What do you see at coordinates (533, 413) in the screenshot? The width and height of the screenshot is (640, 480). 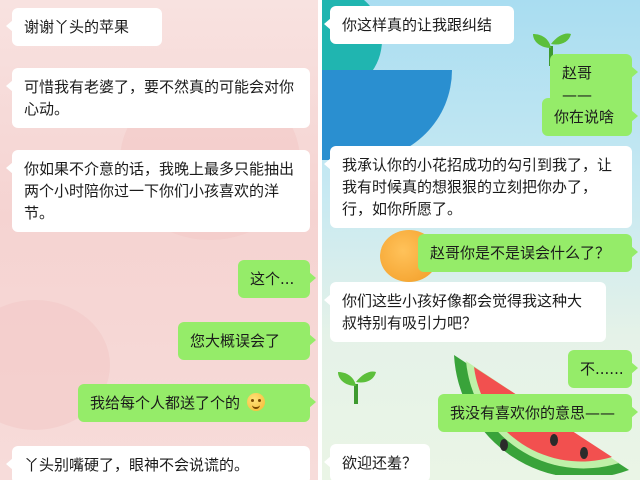 I see `message-text: 我没有喜欢你的意思——` at bounding box center [533, 413].